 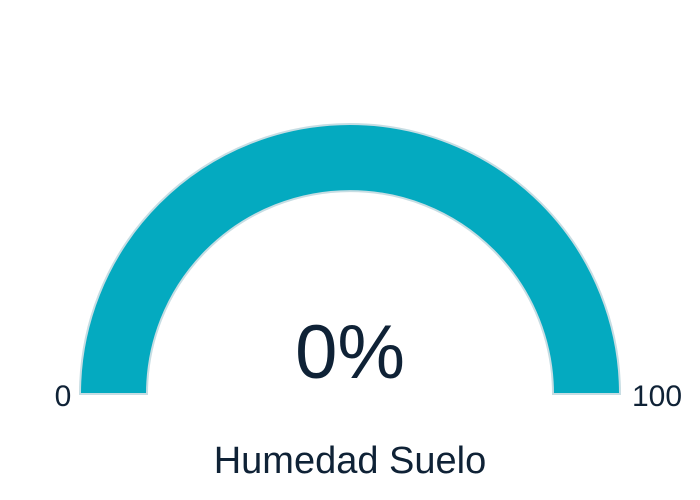 I want to click on gauge-value-label: 0%, so click(x=350, y=352).